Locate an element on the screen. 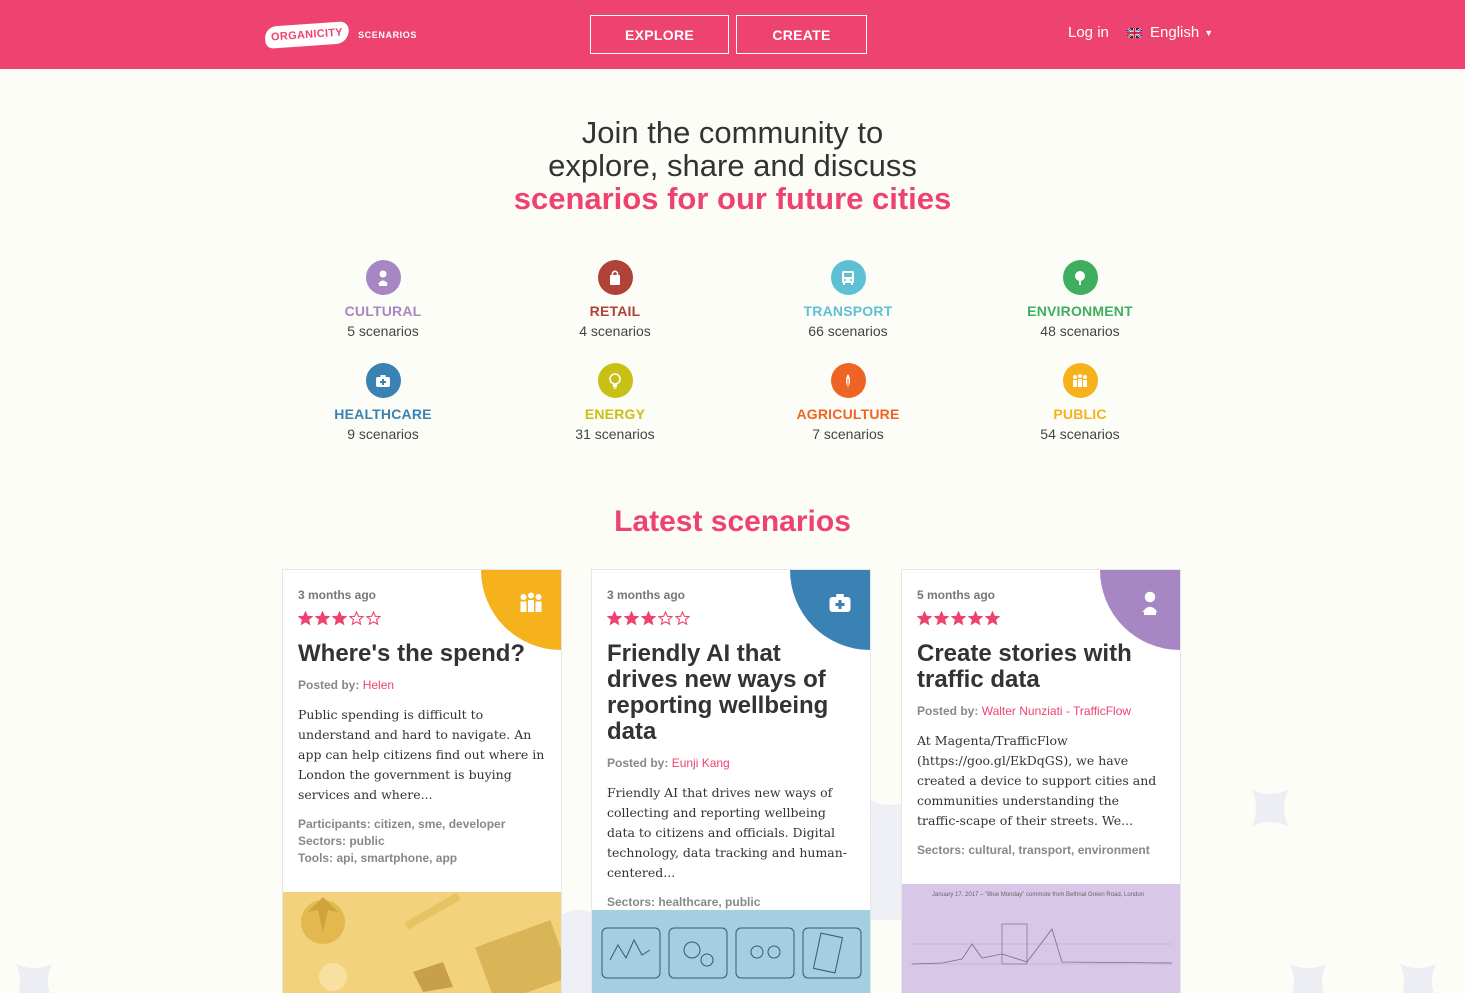  category-name: ENVIRONMENT is located at coordinates (1080, 311).